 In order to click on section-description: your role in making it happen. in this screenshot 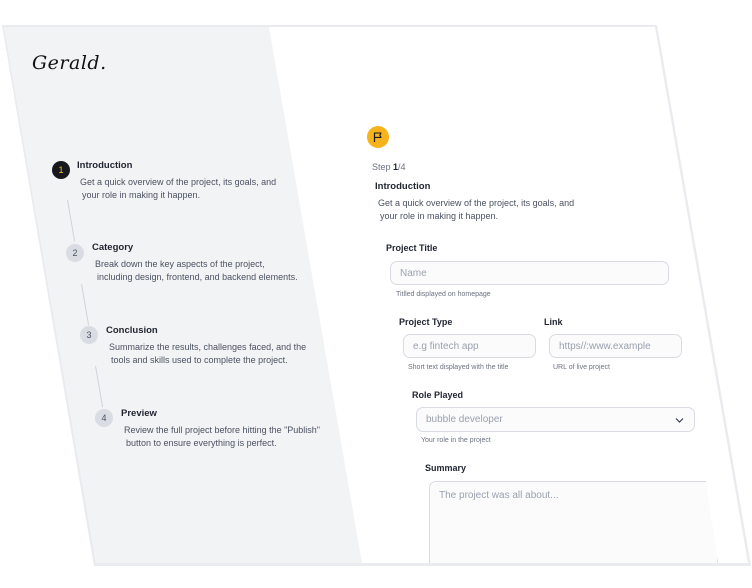, I will do `click(439, 216)`.